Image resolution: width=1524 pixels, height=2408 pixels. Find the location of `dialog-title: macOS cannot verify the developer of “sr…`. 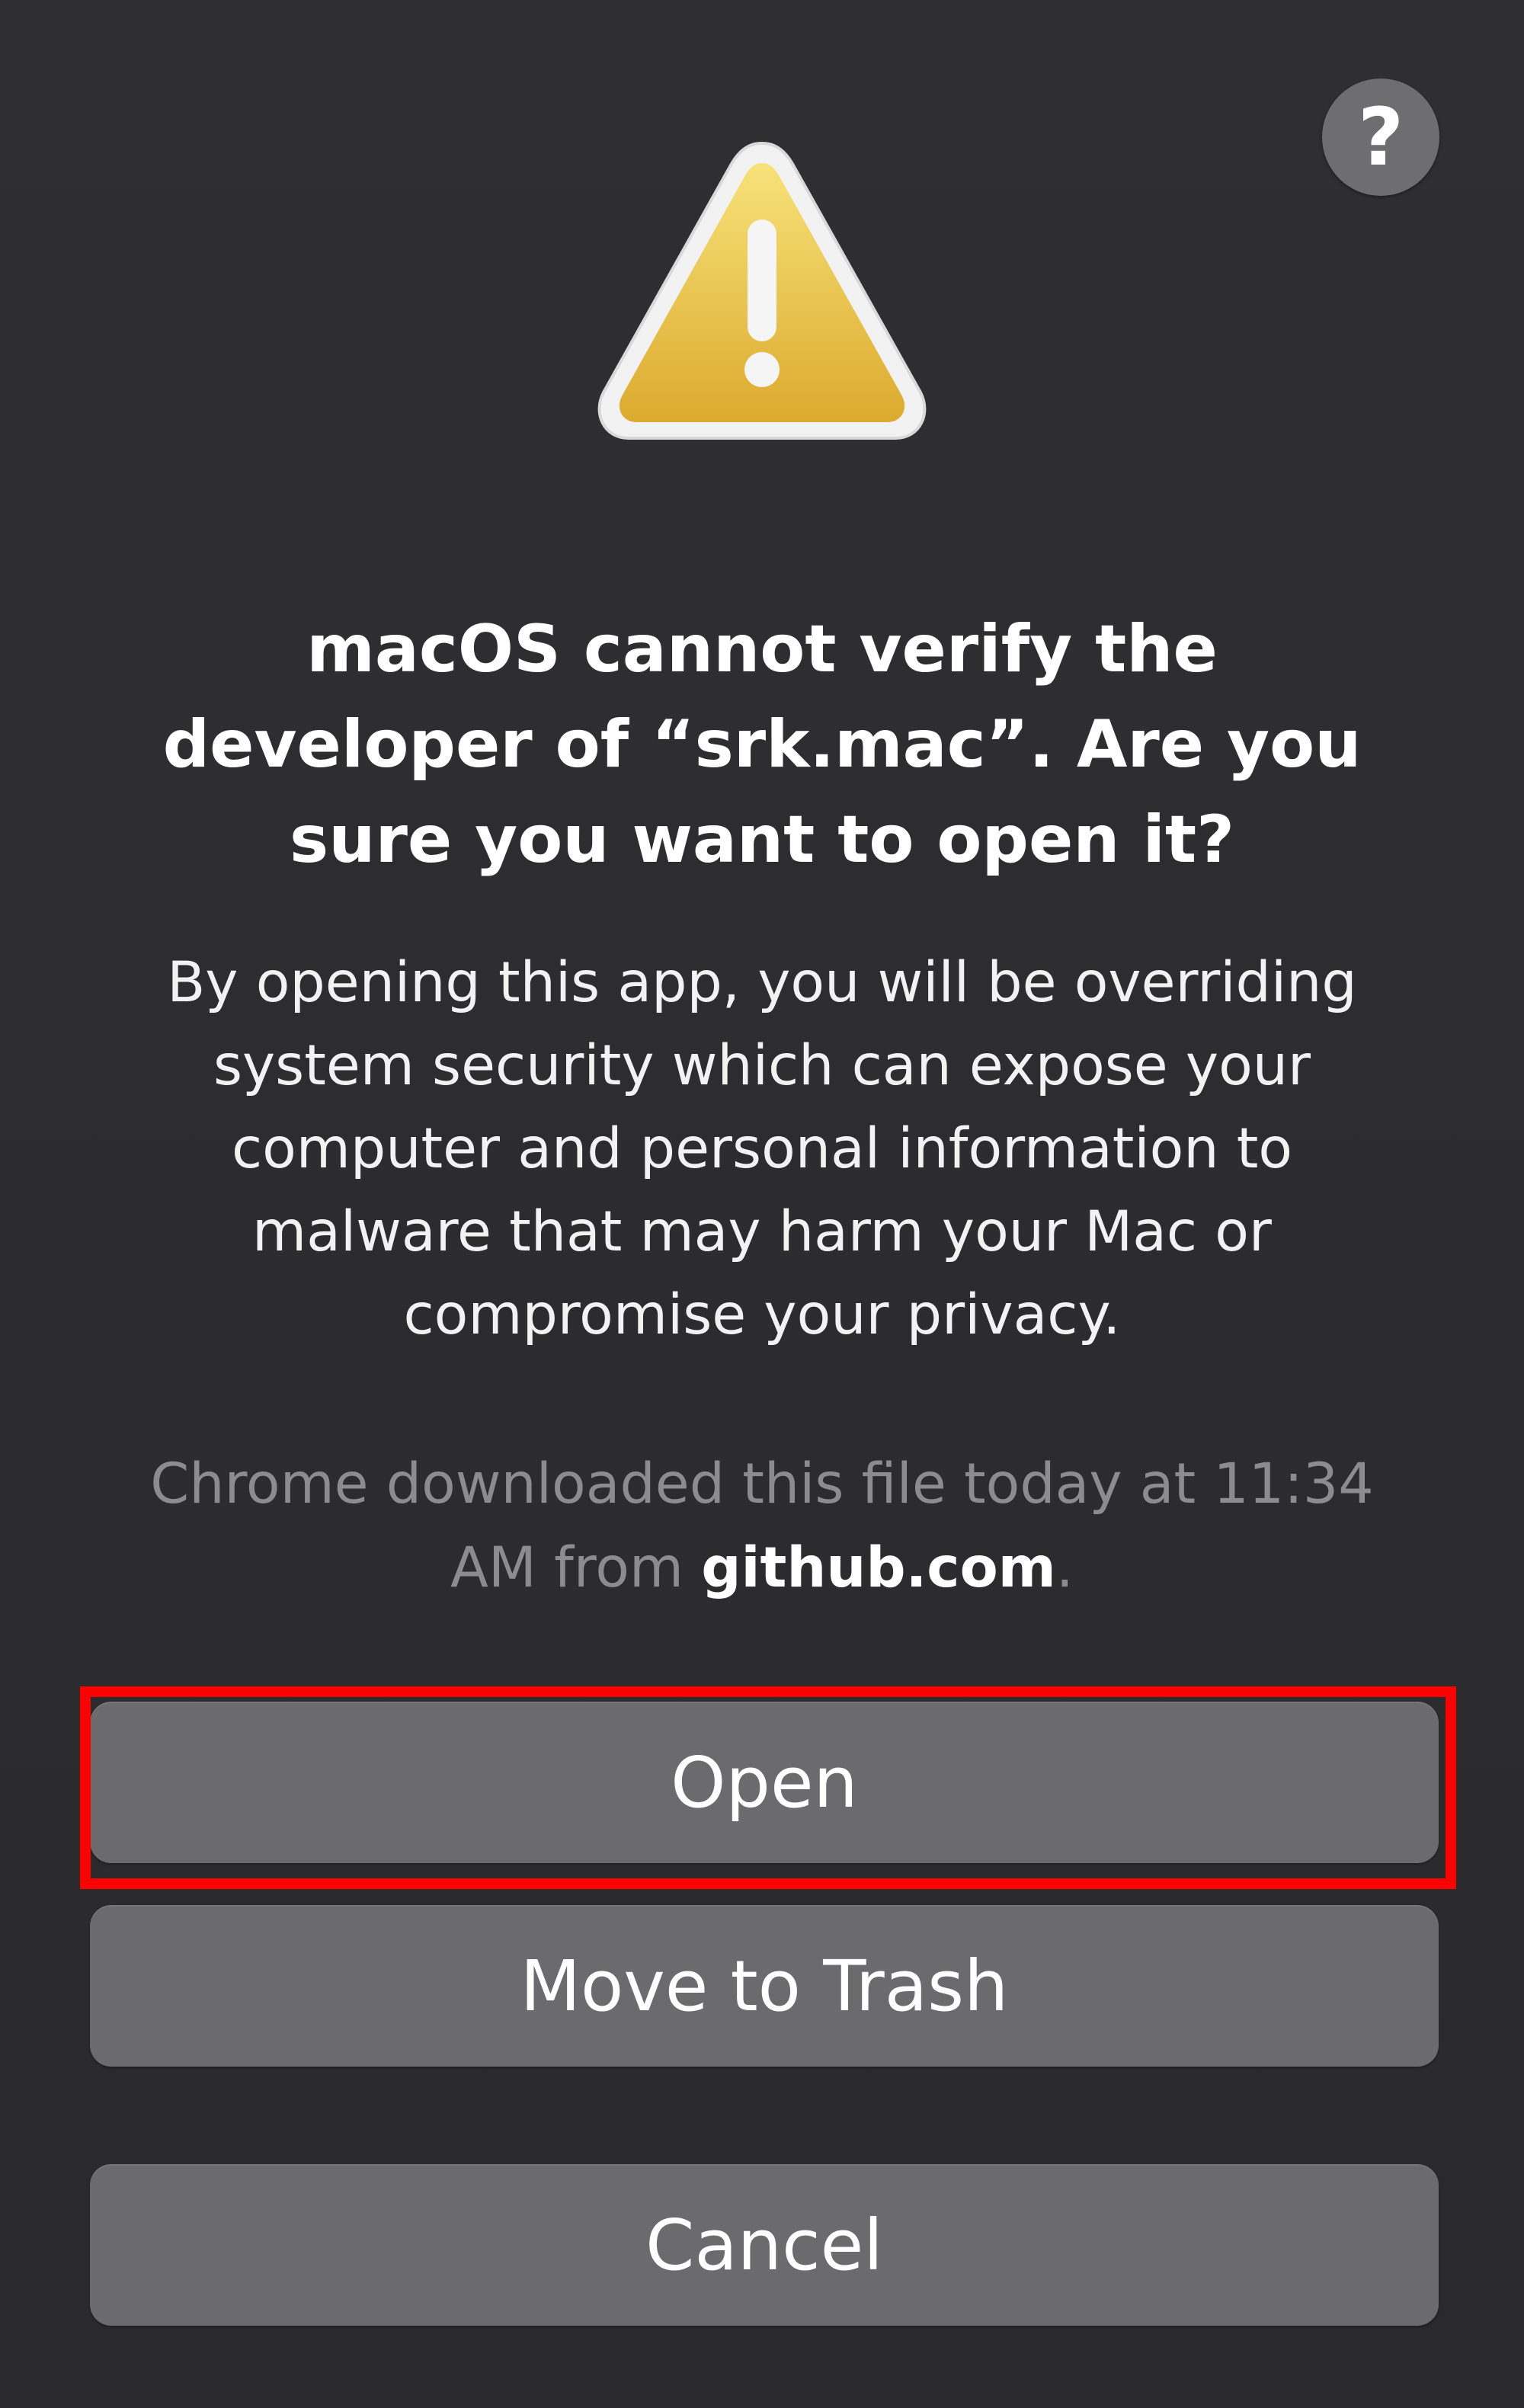

dialog-title: macOS cannot verify the developer of “sr… is located at coordinates (762, 744).